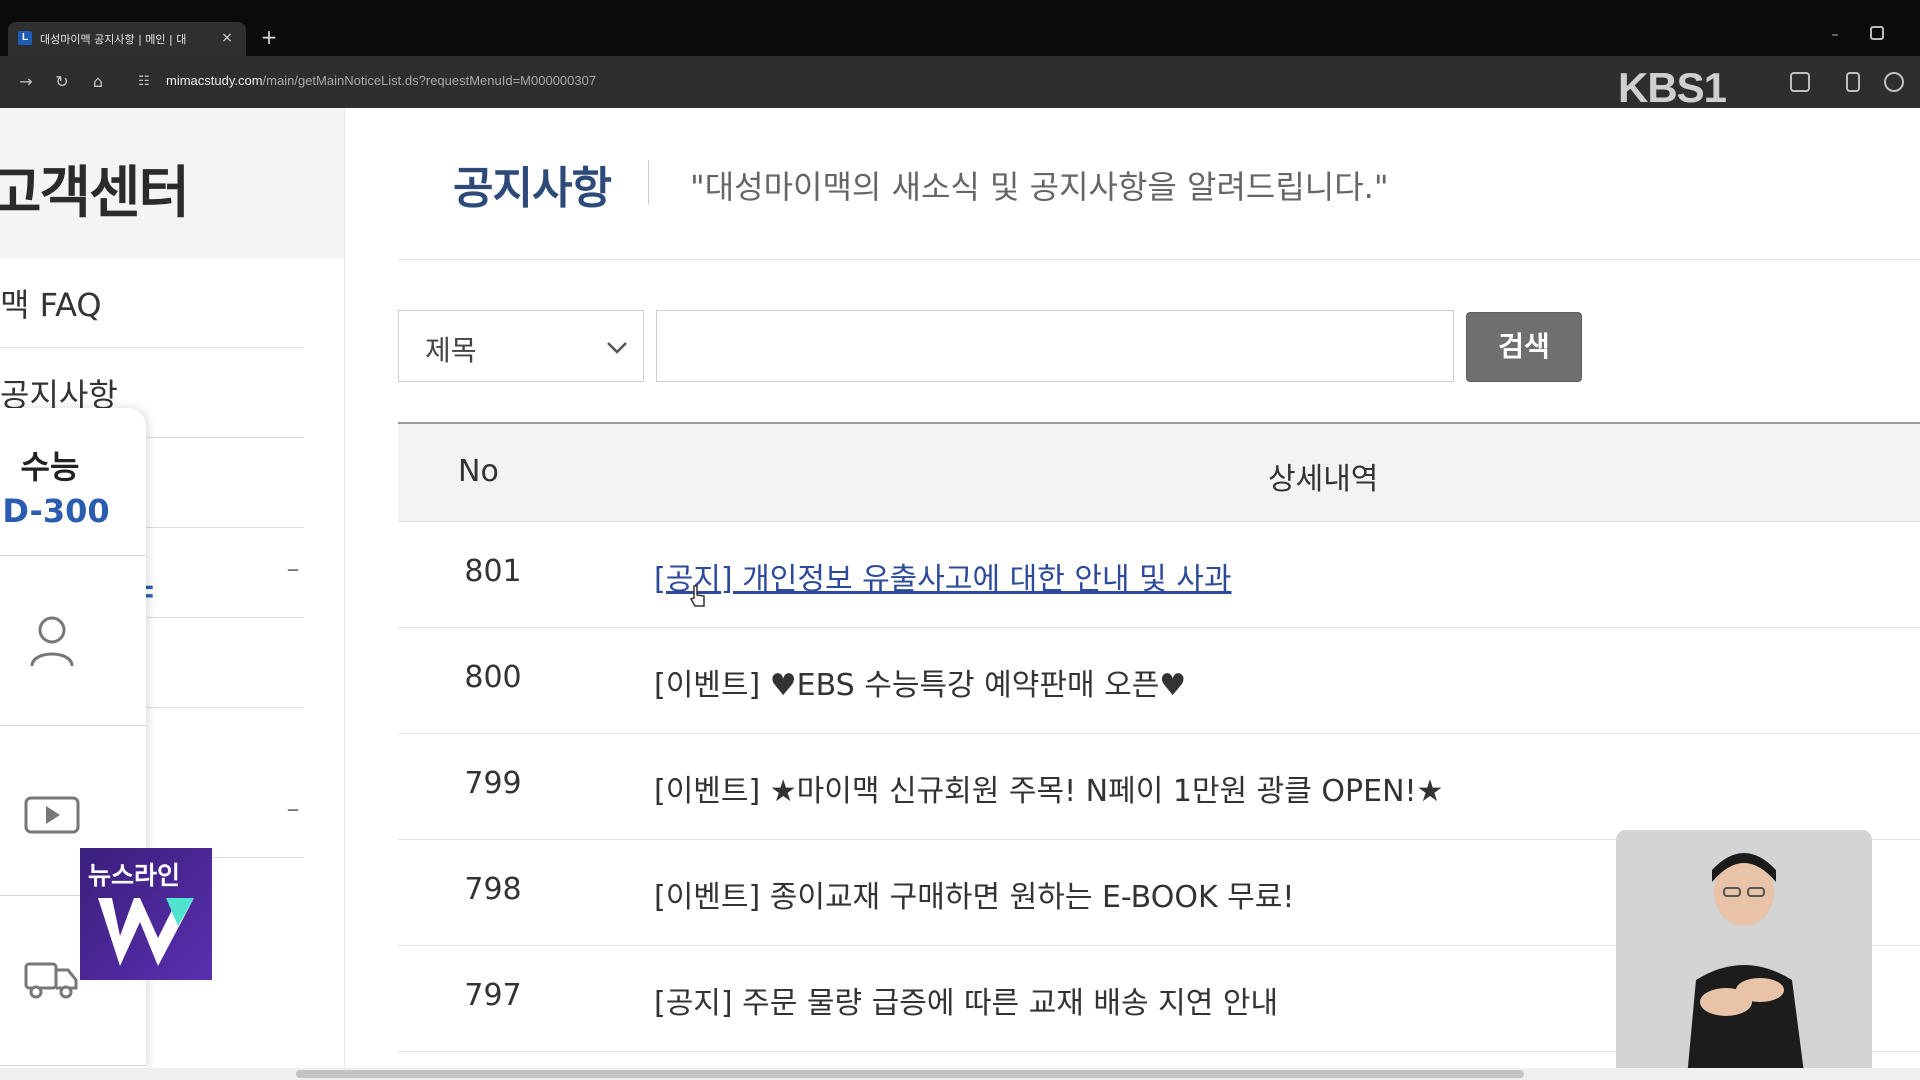 Image resolution: width=1920 pixels, height=1080 pixels. I want to click on quick-menu-mypage, so click(73, 641).